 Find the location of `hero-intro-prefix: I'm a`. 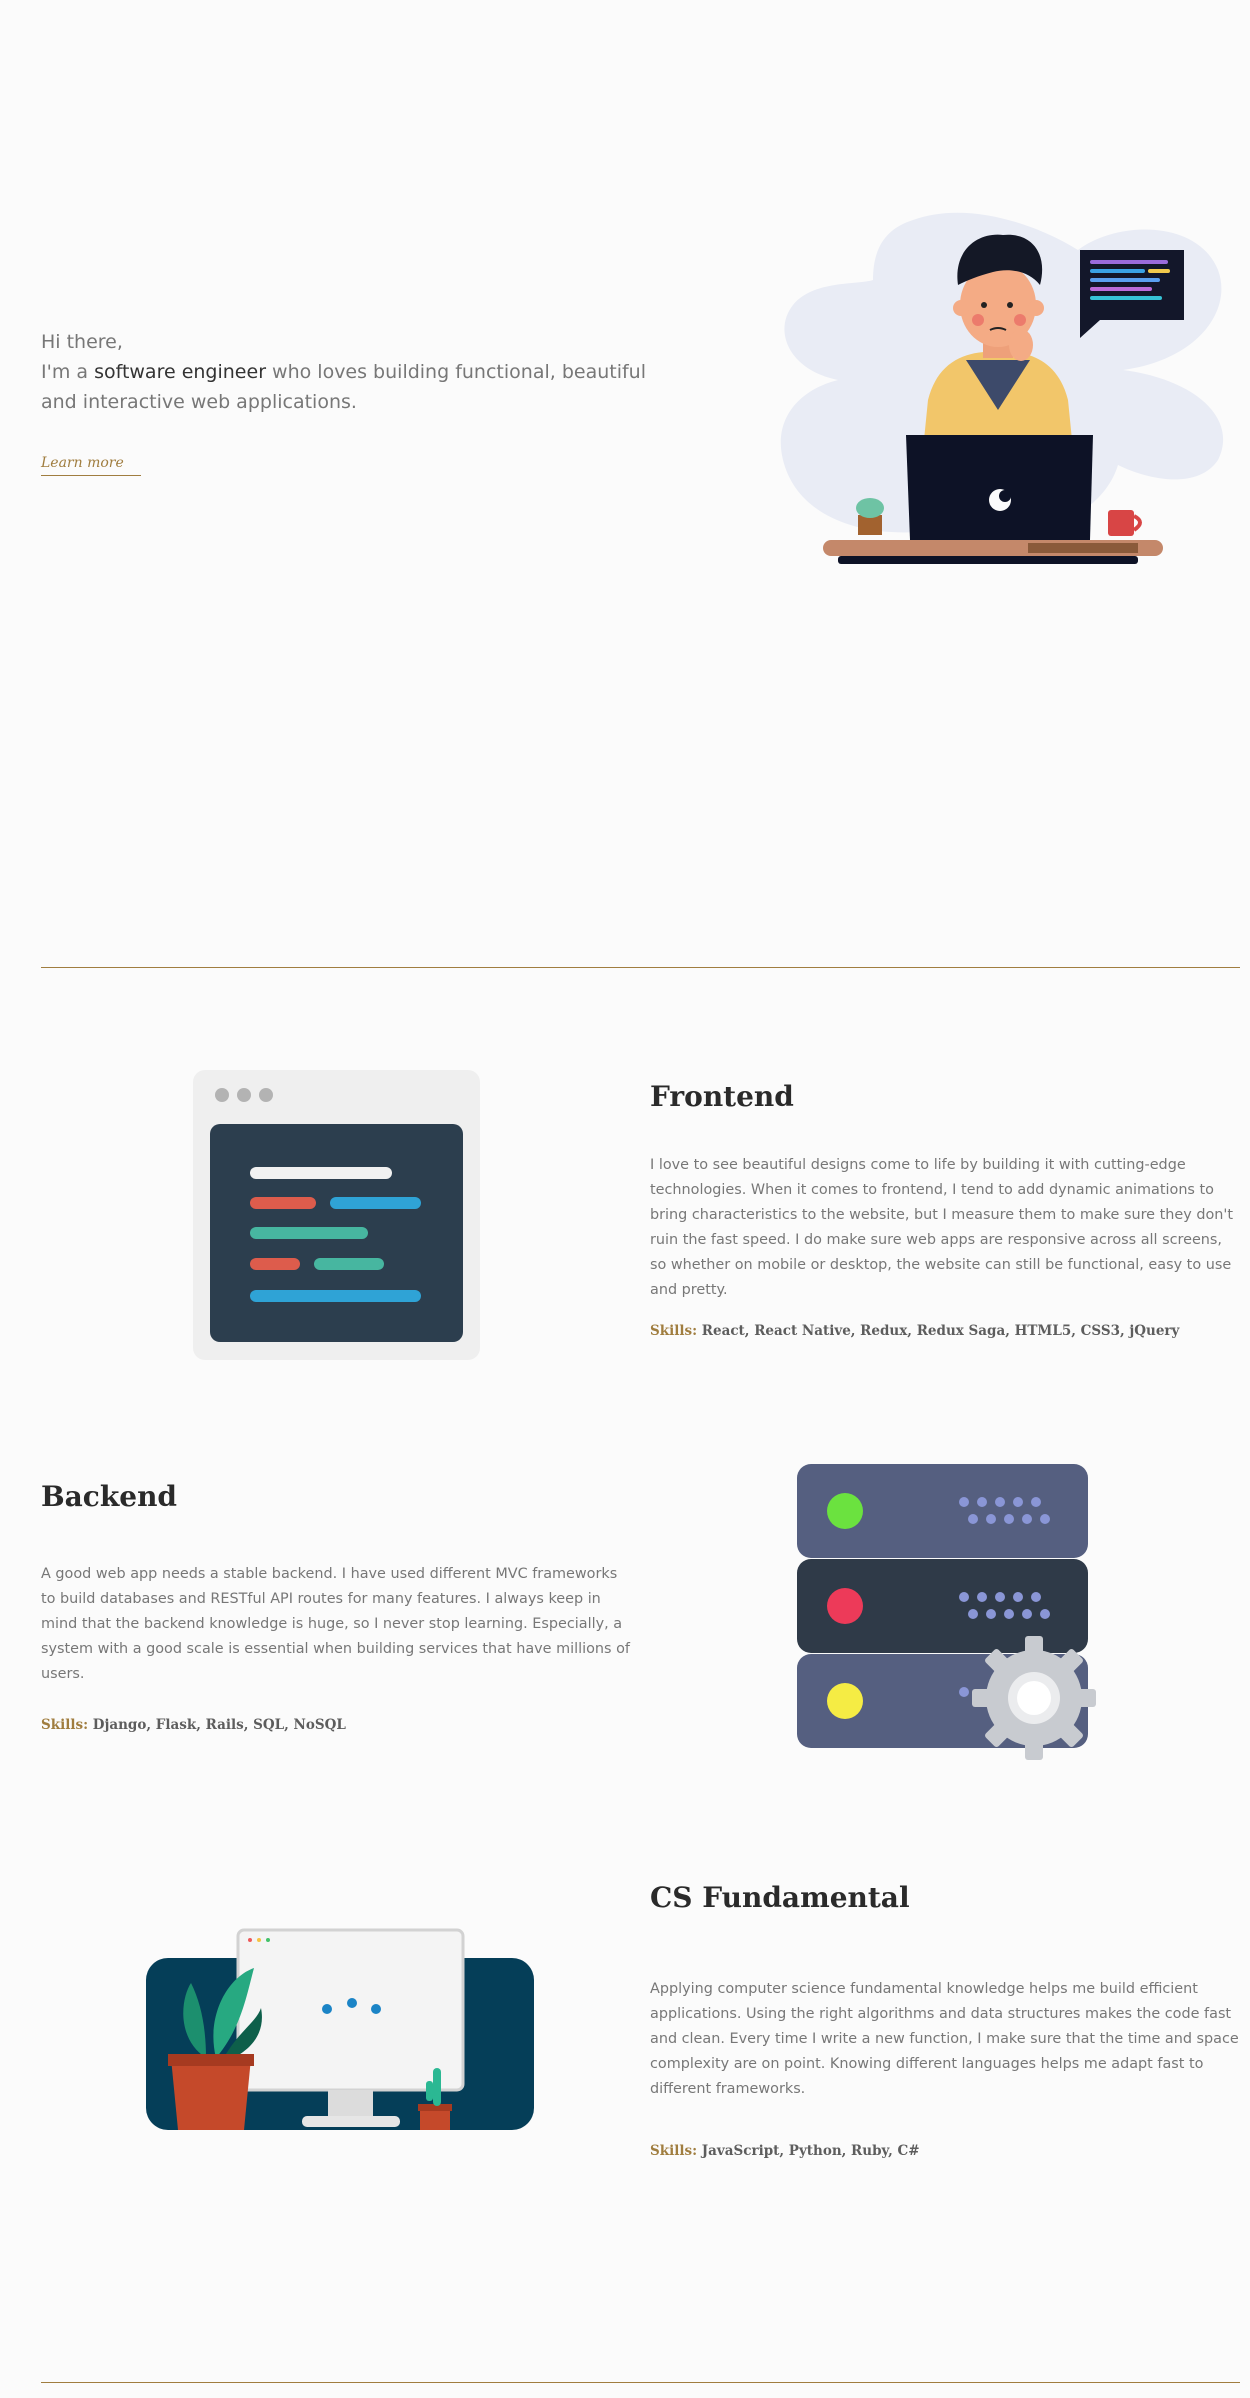

hero-intro-prefix: I'm a is located at coordinates (68, 372).